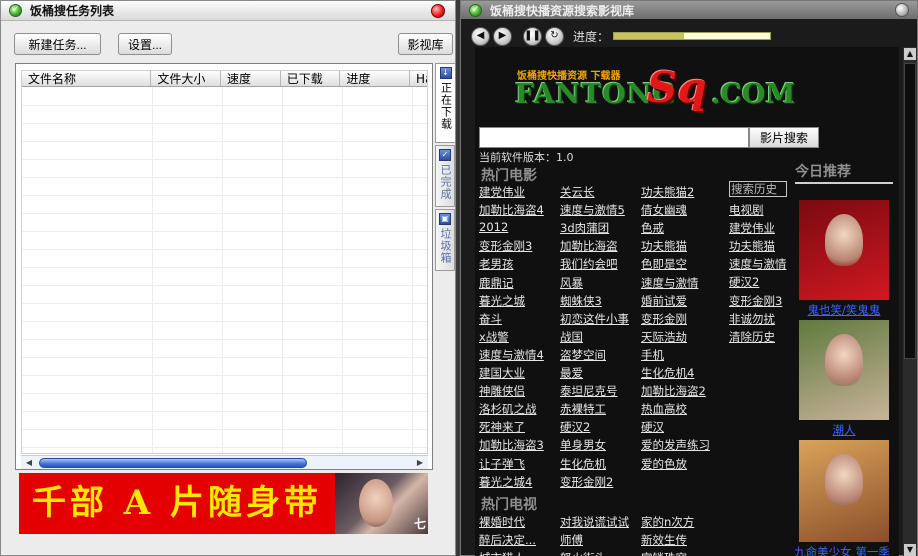 The height and width of the screenshot is (556, 918). I want to click on movie-link: 加勒比海盗4, so click(511, 210).